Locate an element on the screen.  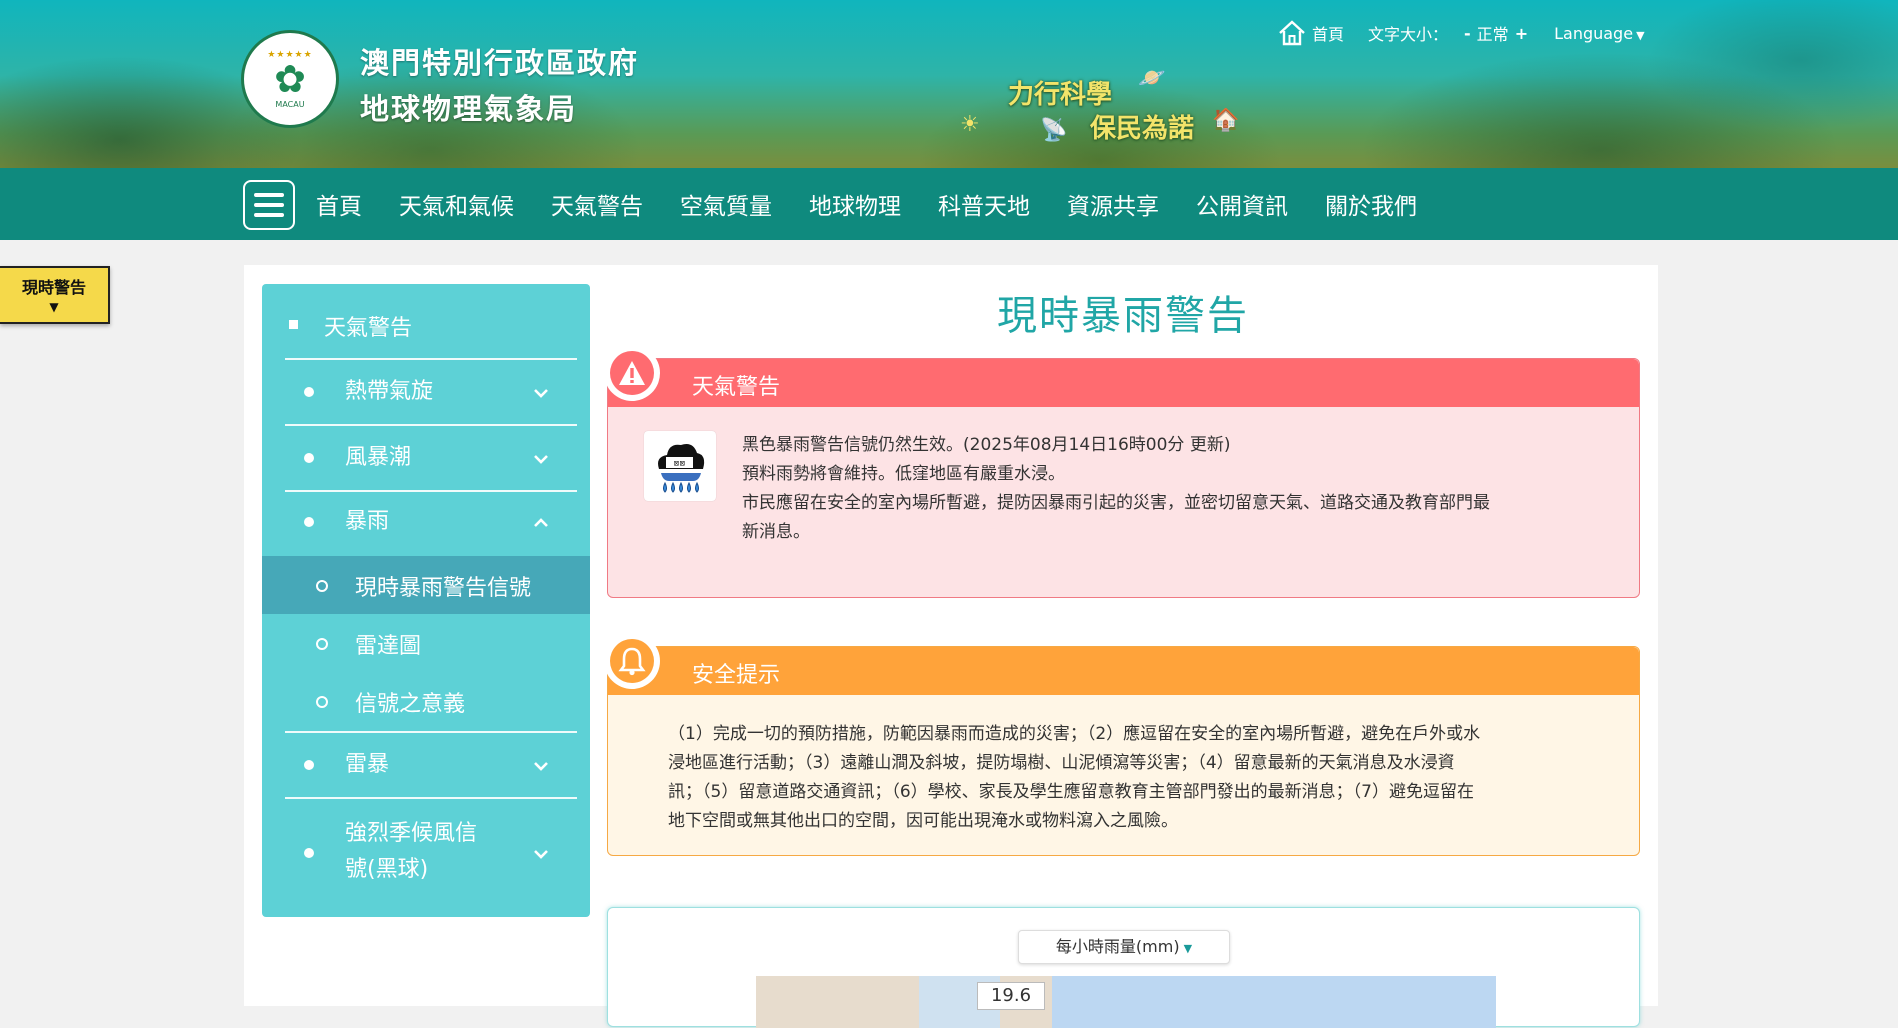
warning-triangle-icon is located at coordinates (632, 373).